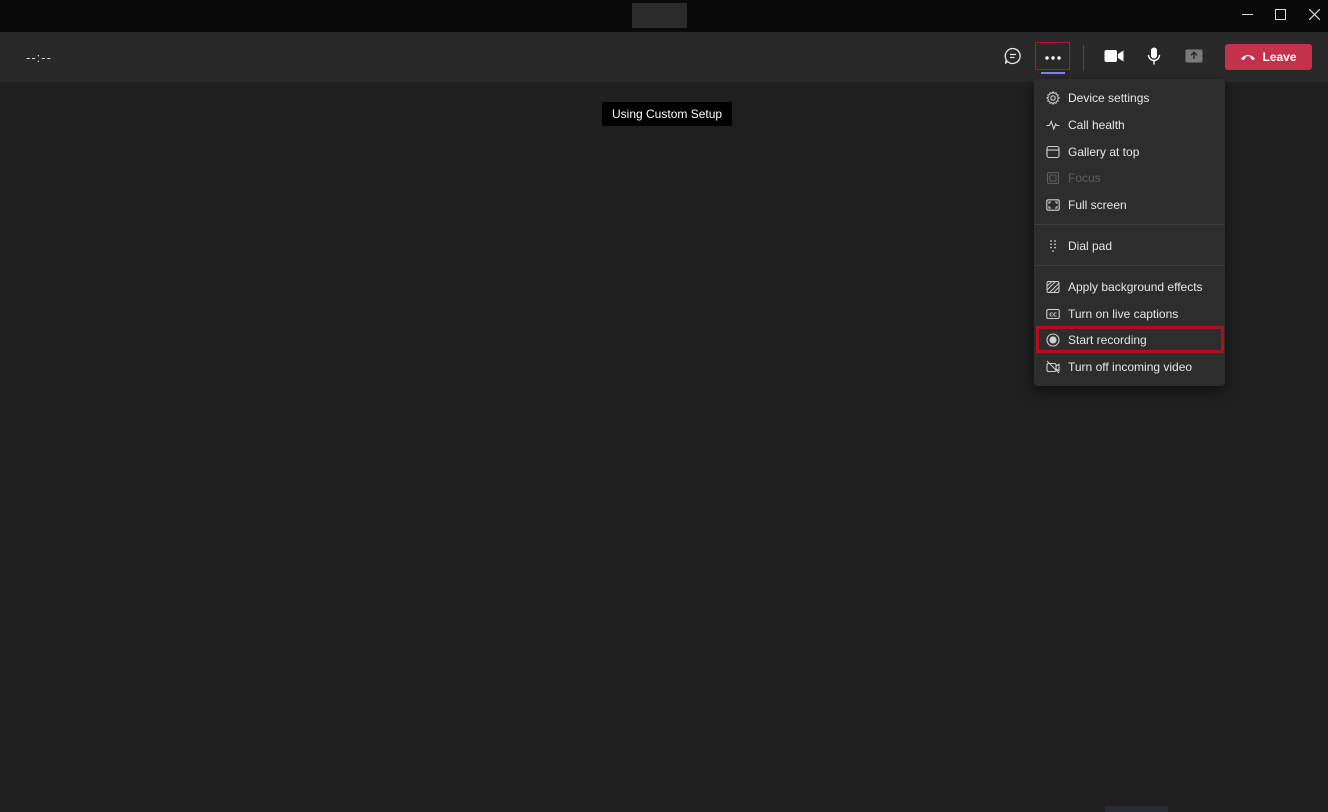 Image resolution: width=1328 pixels, height=812 pixels. I want to click on hang-up-icon, so click(1248, 57).